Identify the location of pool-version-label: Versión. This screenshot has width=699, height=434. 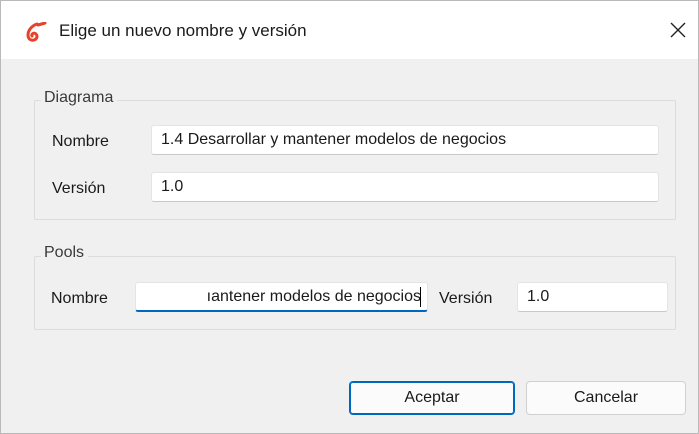
(466, 298).